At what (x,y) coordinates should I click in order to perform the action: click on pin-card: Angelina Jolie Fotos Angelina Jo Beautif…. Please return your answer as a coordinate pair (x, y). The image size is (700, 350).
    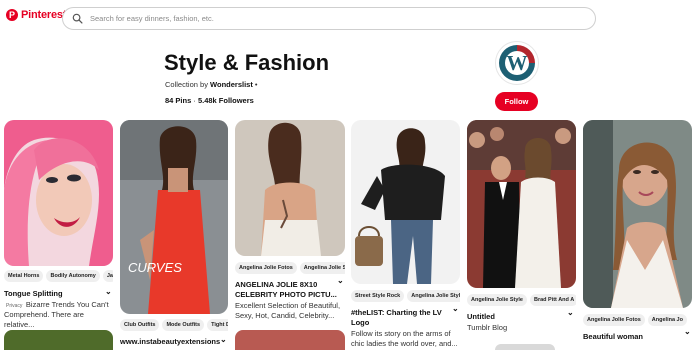
    Looking at the image, I should click on (637, 235).